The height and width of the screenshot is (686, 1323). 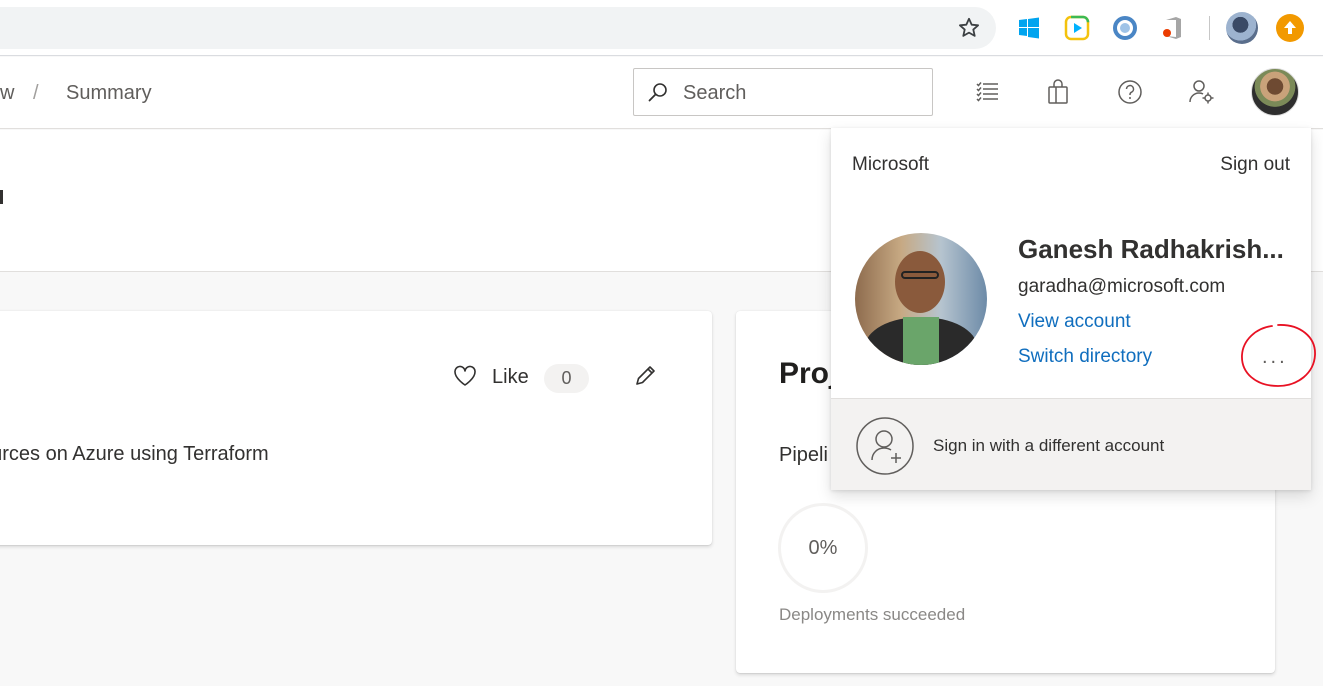 I want to click on deployments-caption: Deployments succeeded, so click(x=872, y=614).